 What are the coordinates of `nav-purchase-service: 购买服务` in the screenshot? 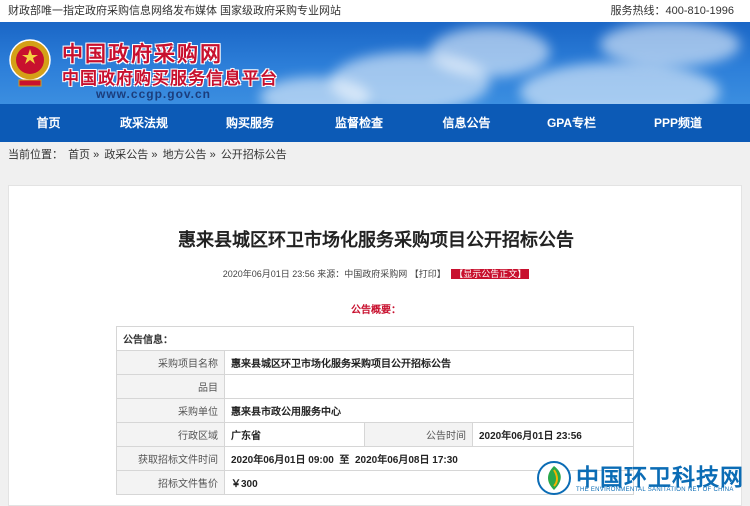 It's located at (250, 123).